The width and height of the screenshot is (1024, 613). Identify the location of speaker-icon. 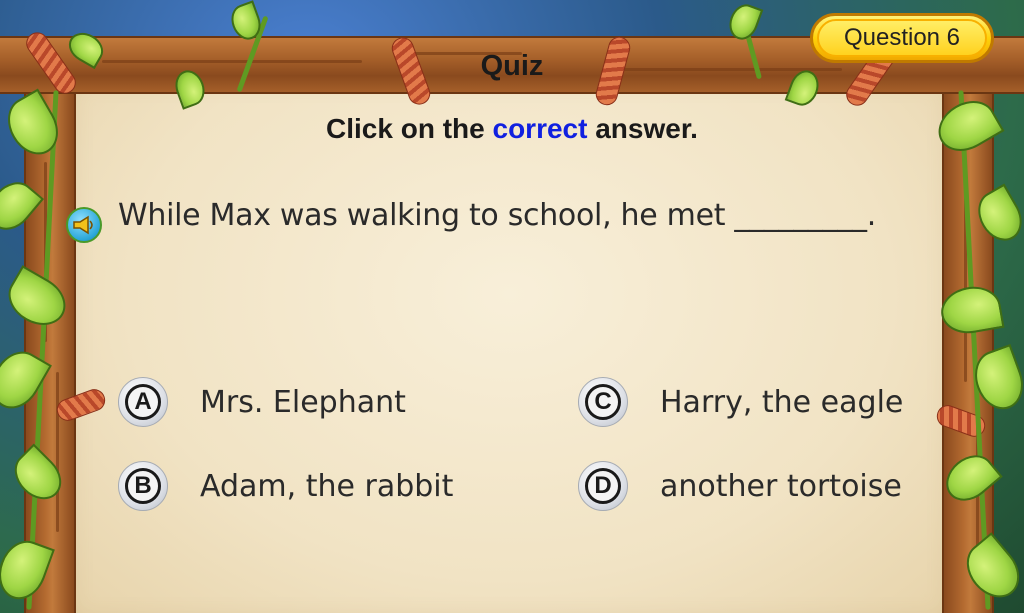
(84, 225).